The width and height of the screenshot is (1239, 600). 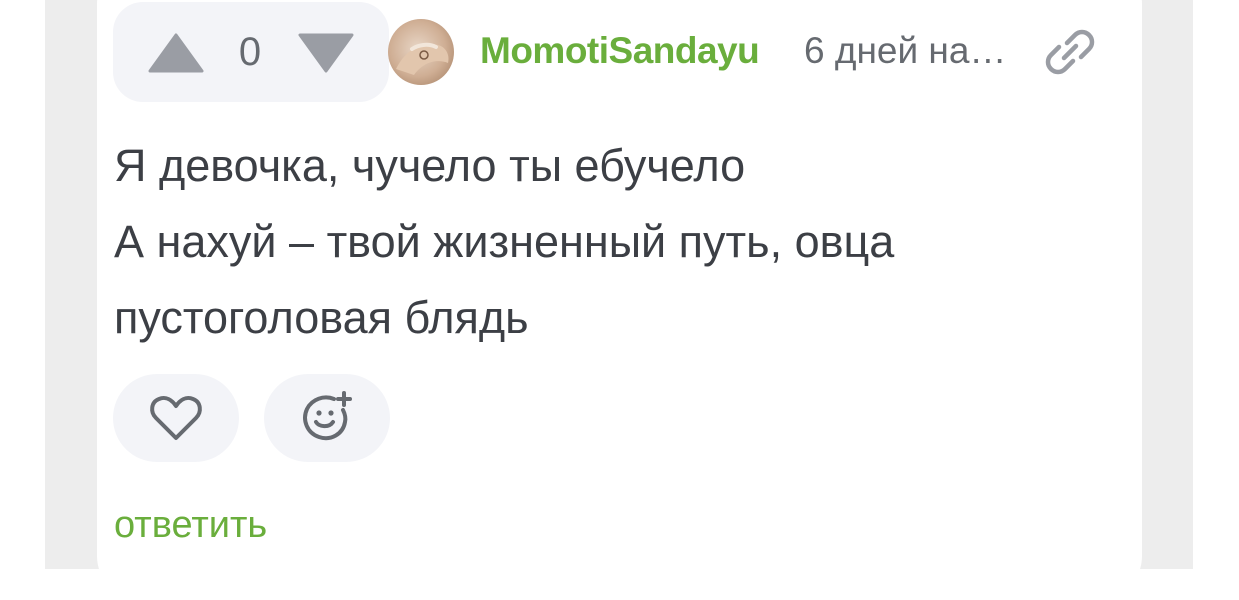 What do you see at coordinates (620, 51) in the screenshot?
I see `author-username: MomotiSandayu` at bounding box center [620, 51].